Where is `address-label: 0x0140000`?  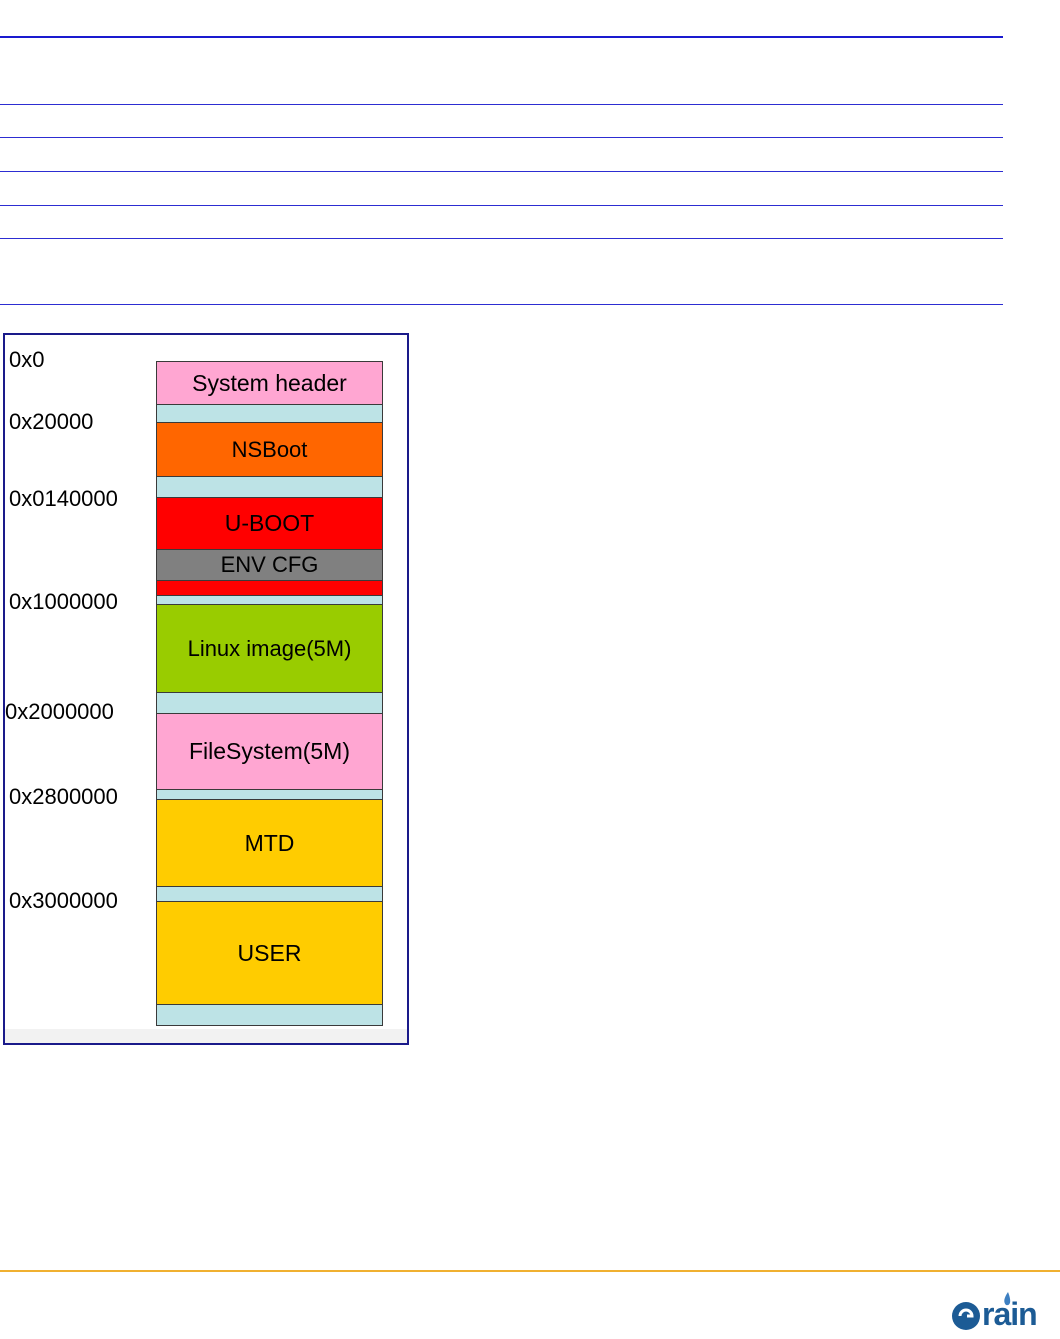 address-label: 0x0140000 is located at coordinates (63, 498).